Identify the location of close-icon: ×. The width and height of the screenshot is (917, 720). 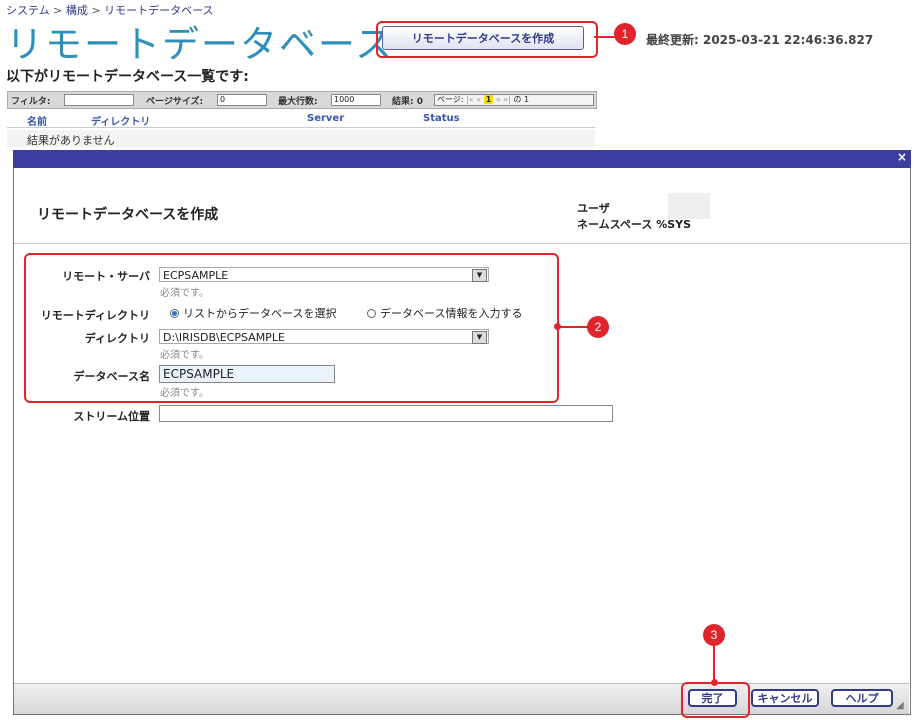
(902, 157).